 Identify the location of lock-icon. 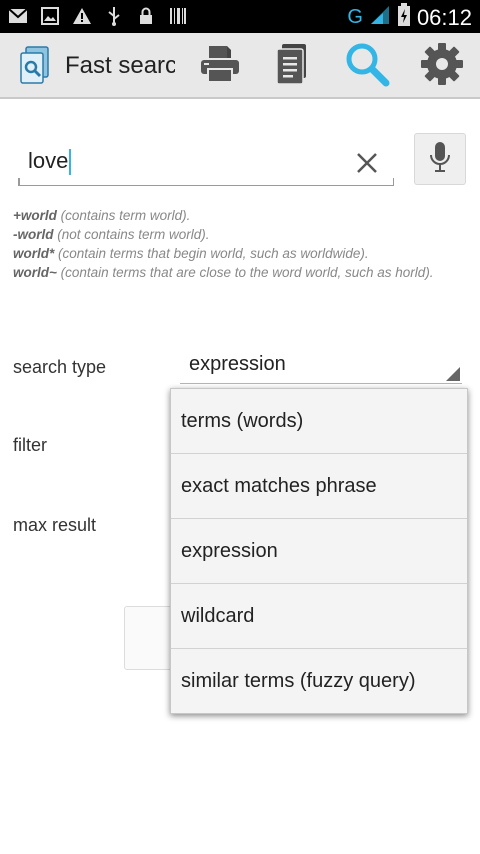
(146, 16).